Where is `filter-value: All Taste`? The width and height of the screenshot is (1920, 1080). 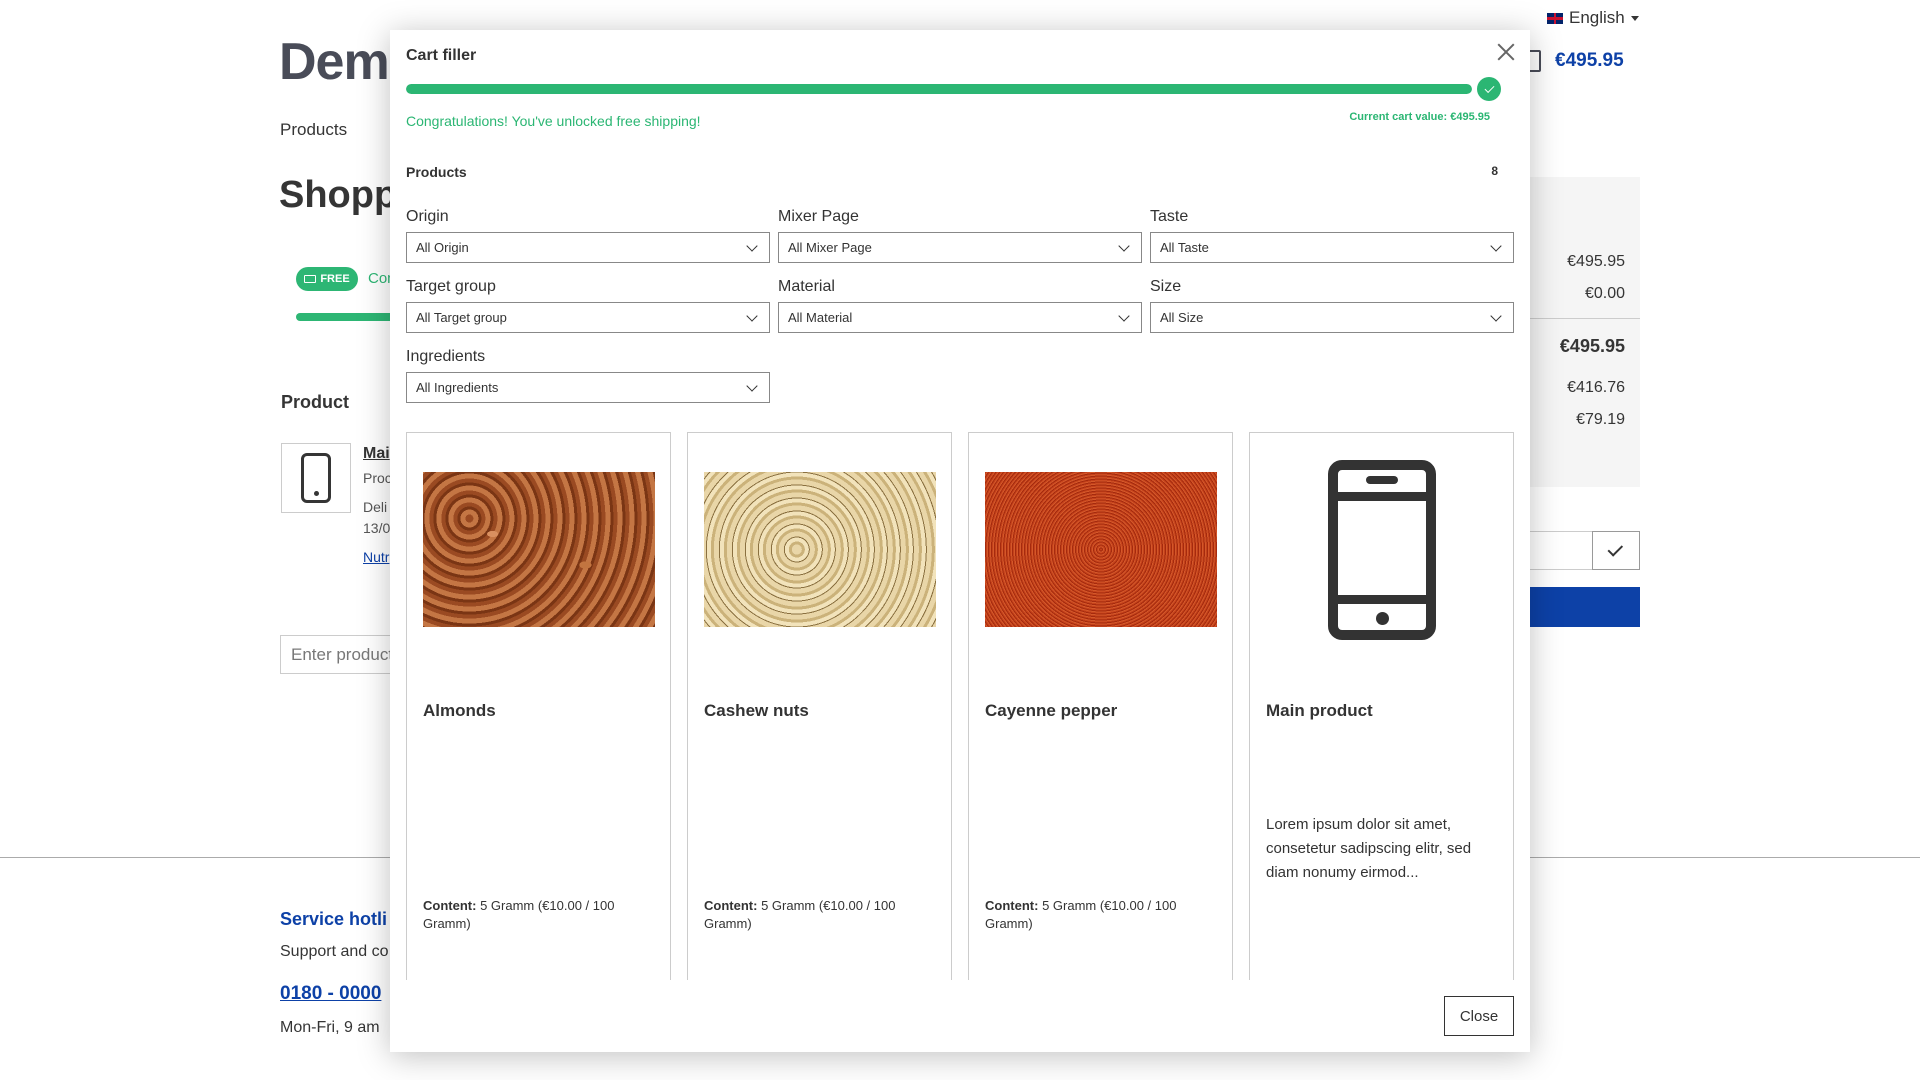
filter-value: All Taste is located at coordinates (1184, 247).